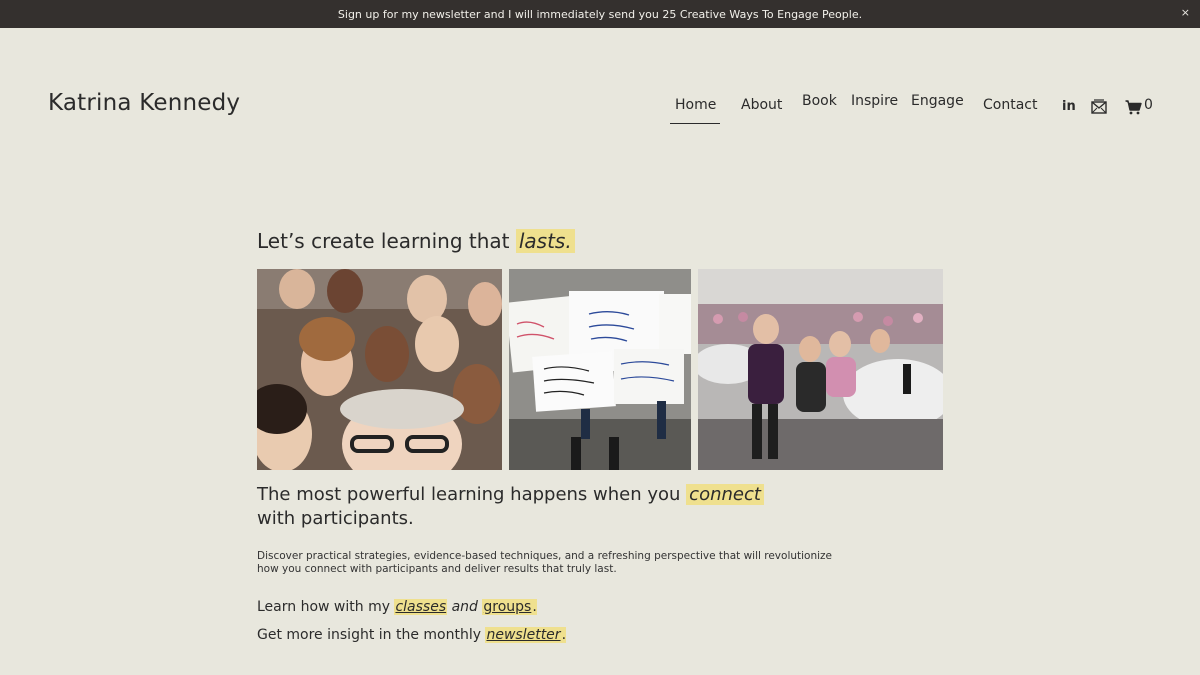 The height and width of the screenshot is (675, 1200). I want to click on whiteboards-photo, so click(600, 369).